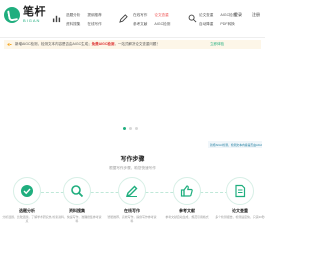 The width and height of the screenshot is (320, 258). Describe the element at coordinates (9, 44) in the screenshot. I see `megaphone-icon` at that location.